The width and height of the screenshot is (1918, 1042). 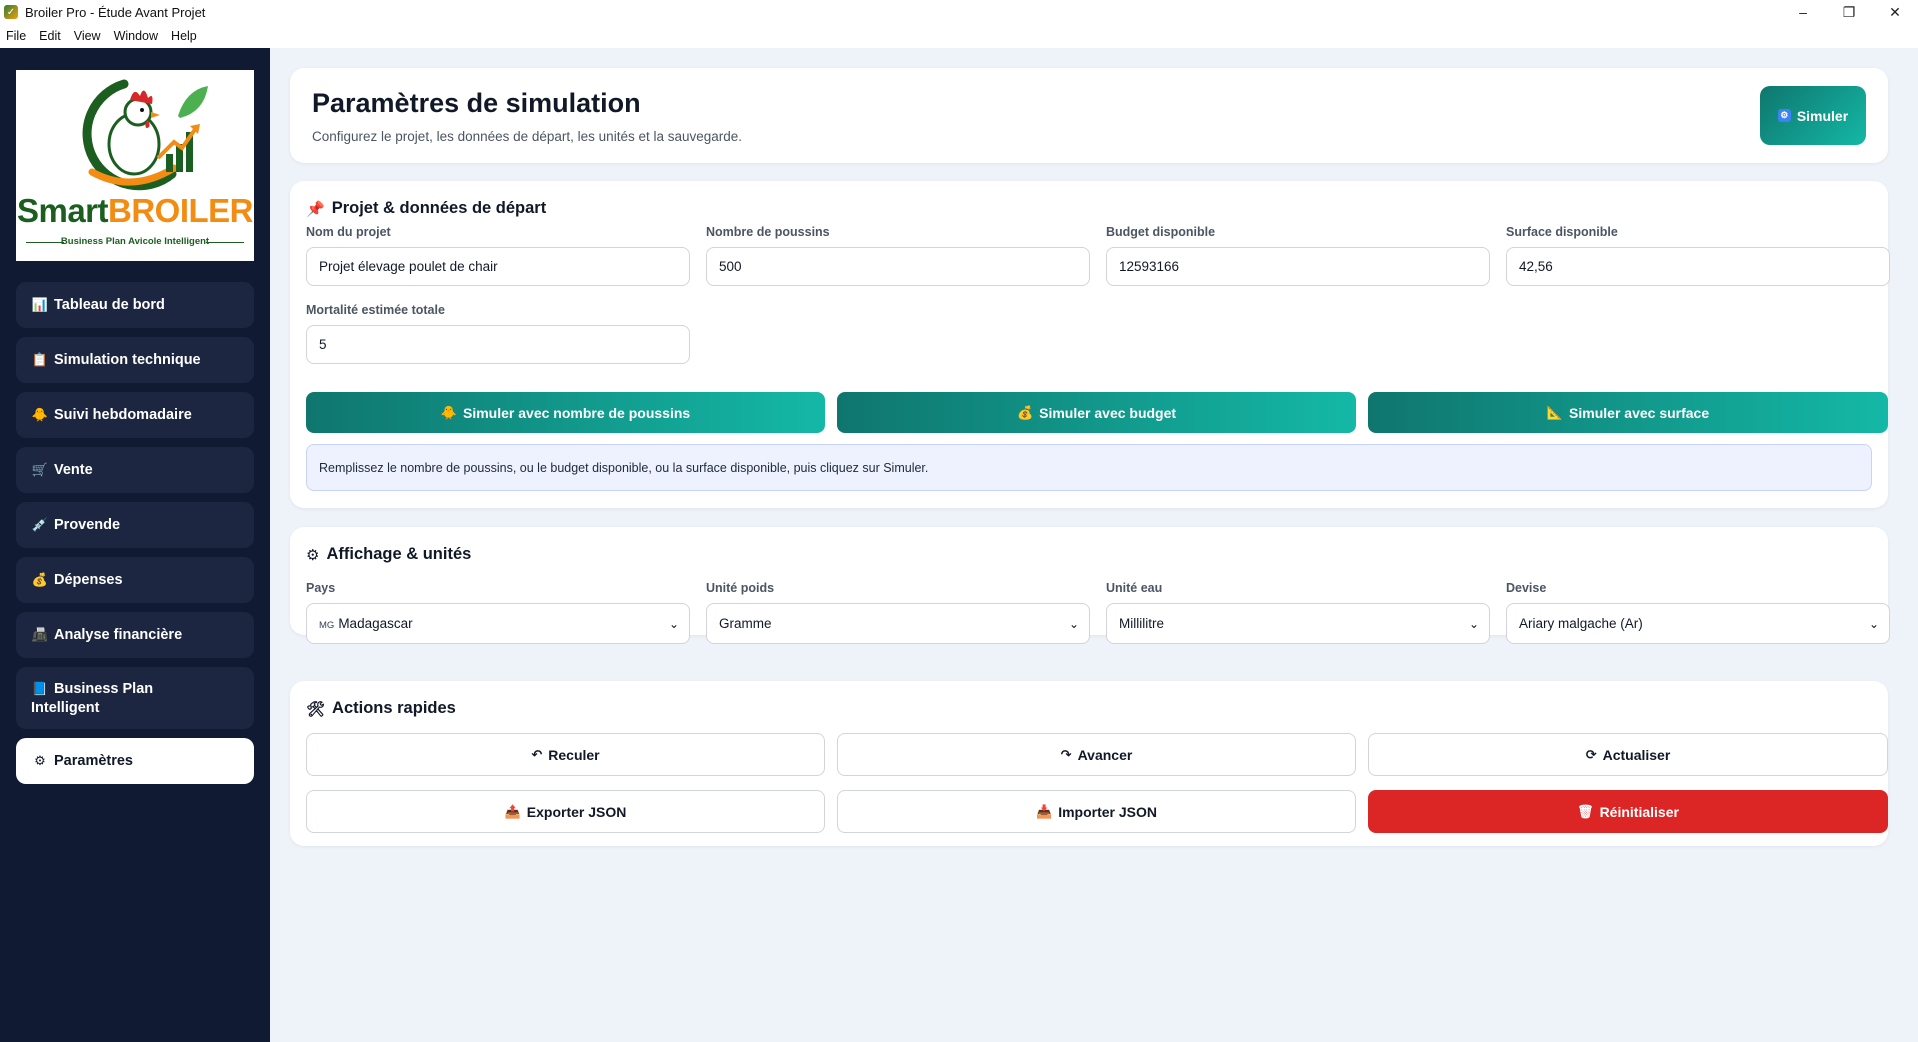 What do you see at coordinates (959, 12) in the screenshot?
I see `window-titlebar: ✓ Broiler Pro - Étude Avant Projet – ❐ ✕` at bounding box center [959, 12].